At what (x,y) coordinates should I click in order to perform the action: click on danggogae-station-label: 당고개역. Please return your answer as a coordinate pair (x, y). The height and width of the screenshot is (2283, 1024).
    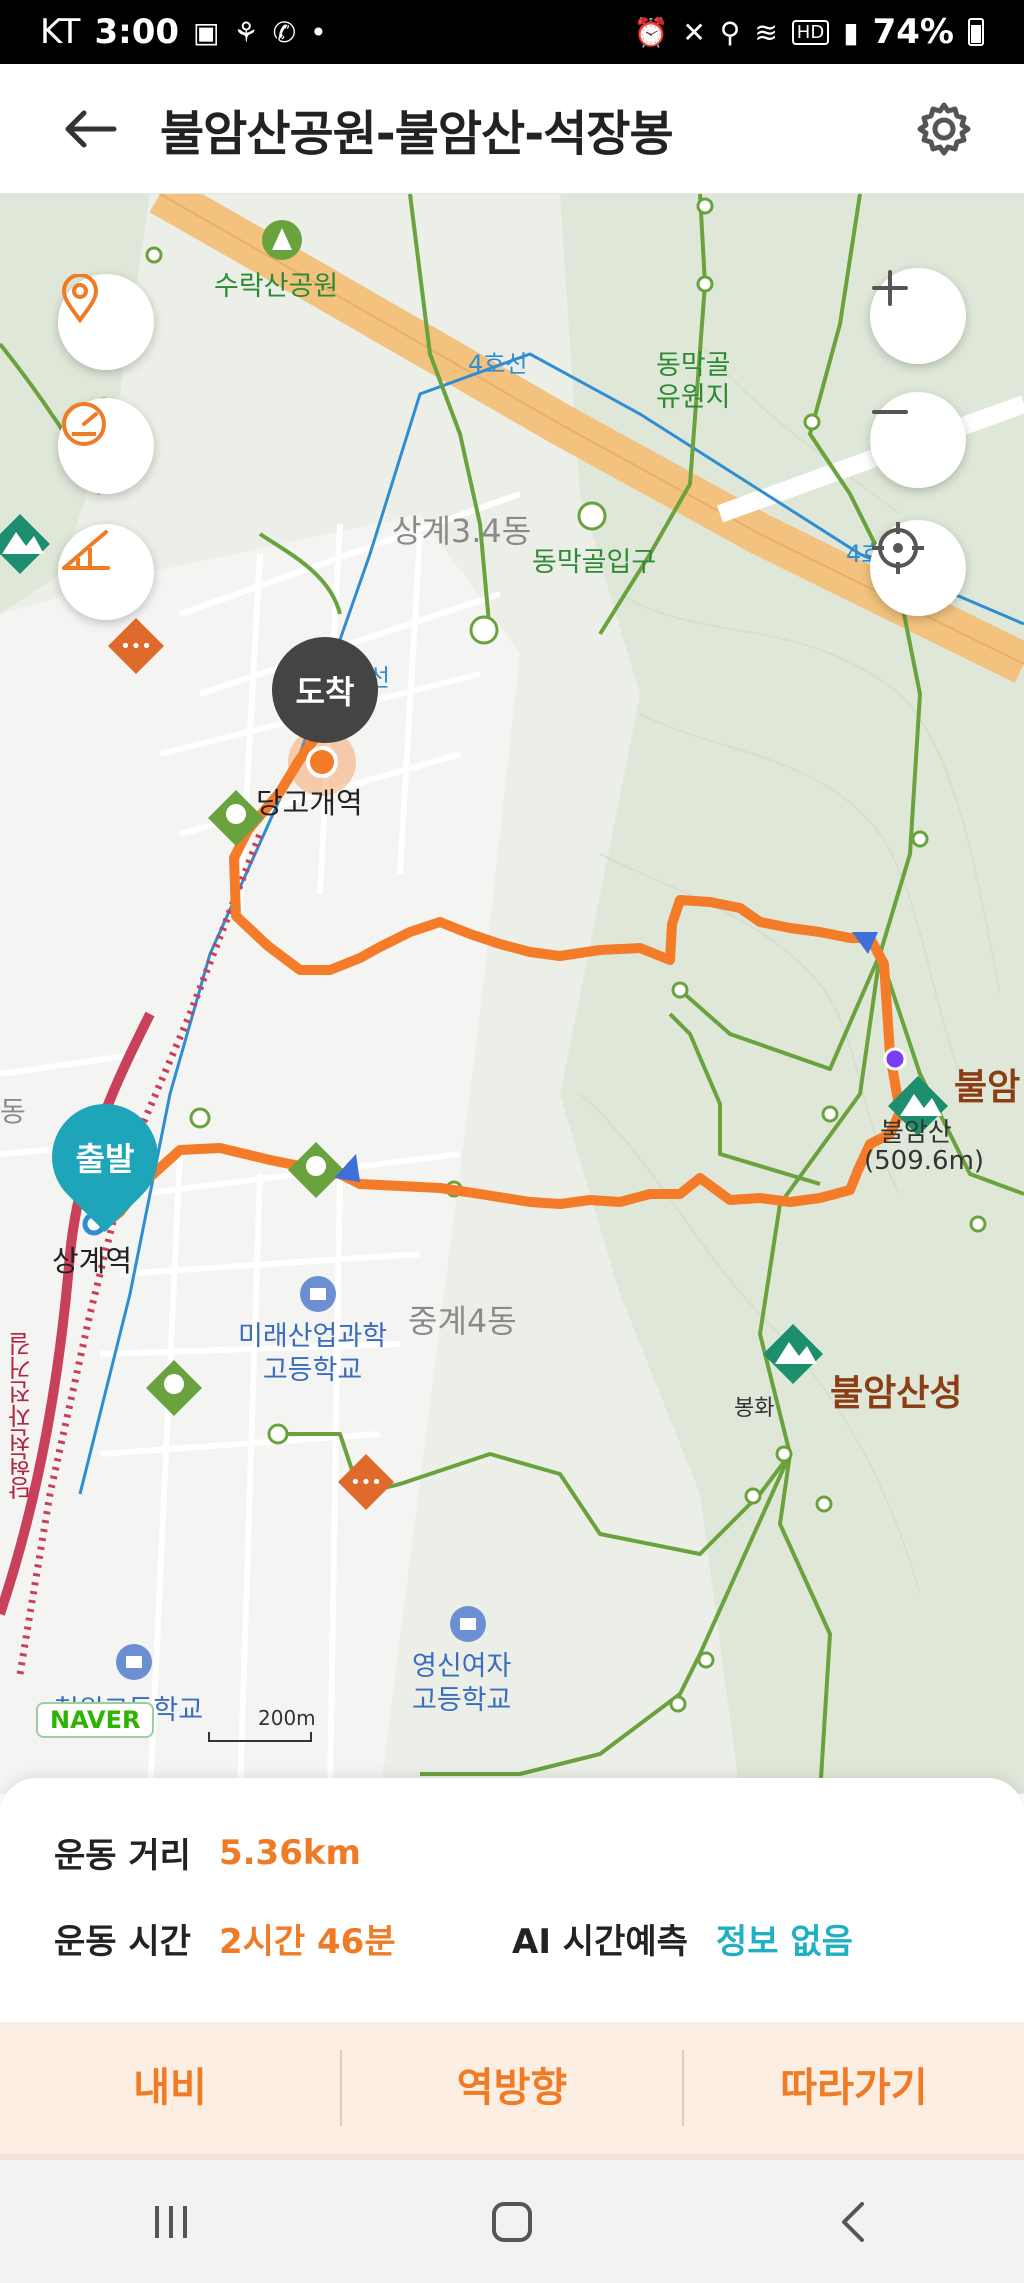
    Looking at the image, I should click on (309, 803).